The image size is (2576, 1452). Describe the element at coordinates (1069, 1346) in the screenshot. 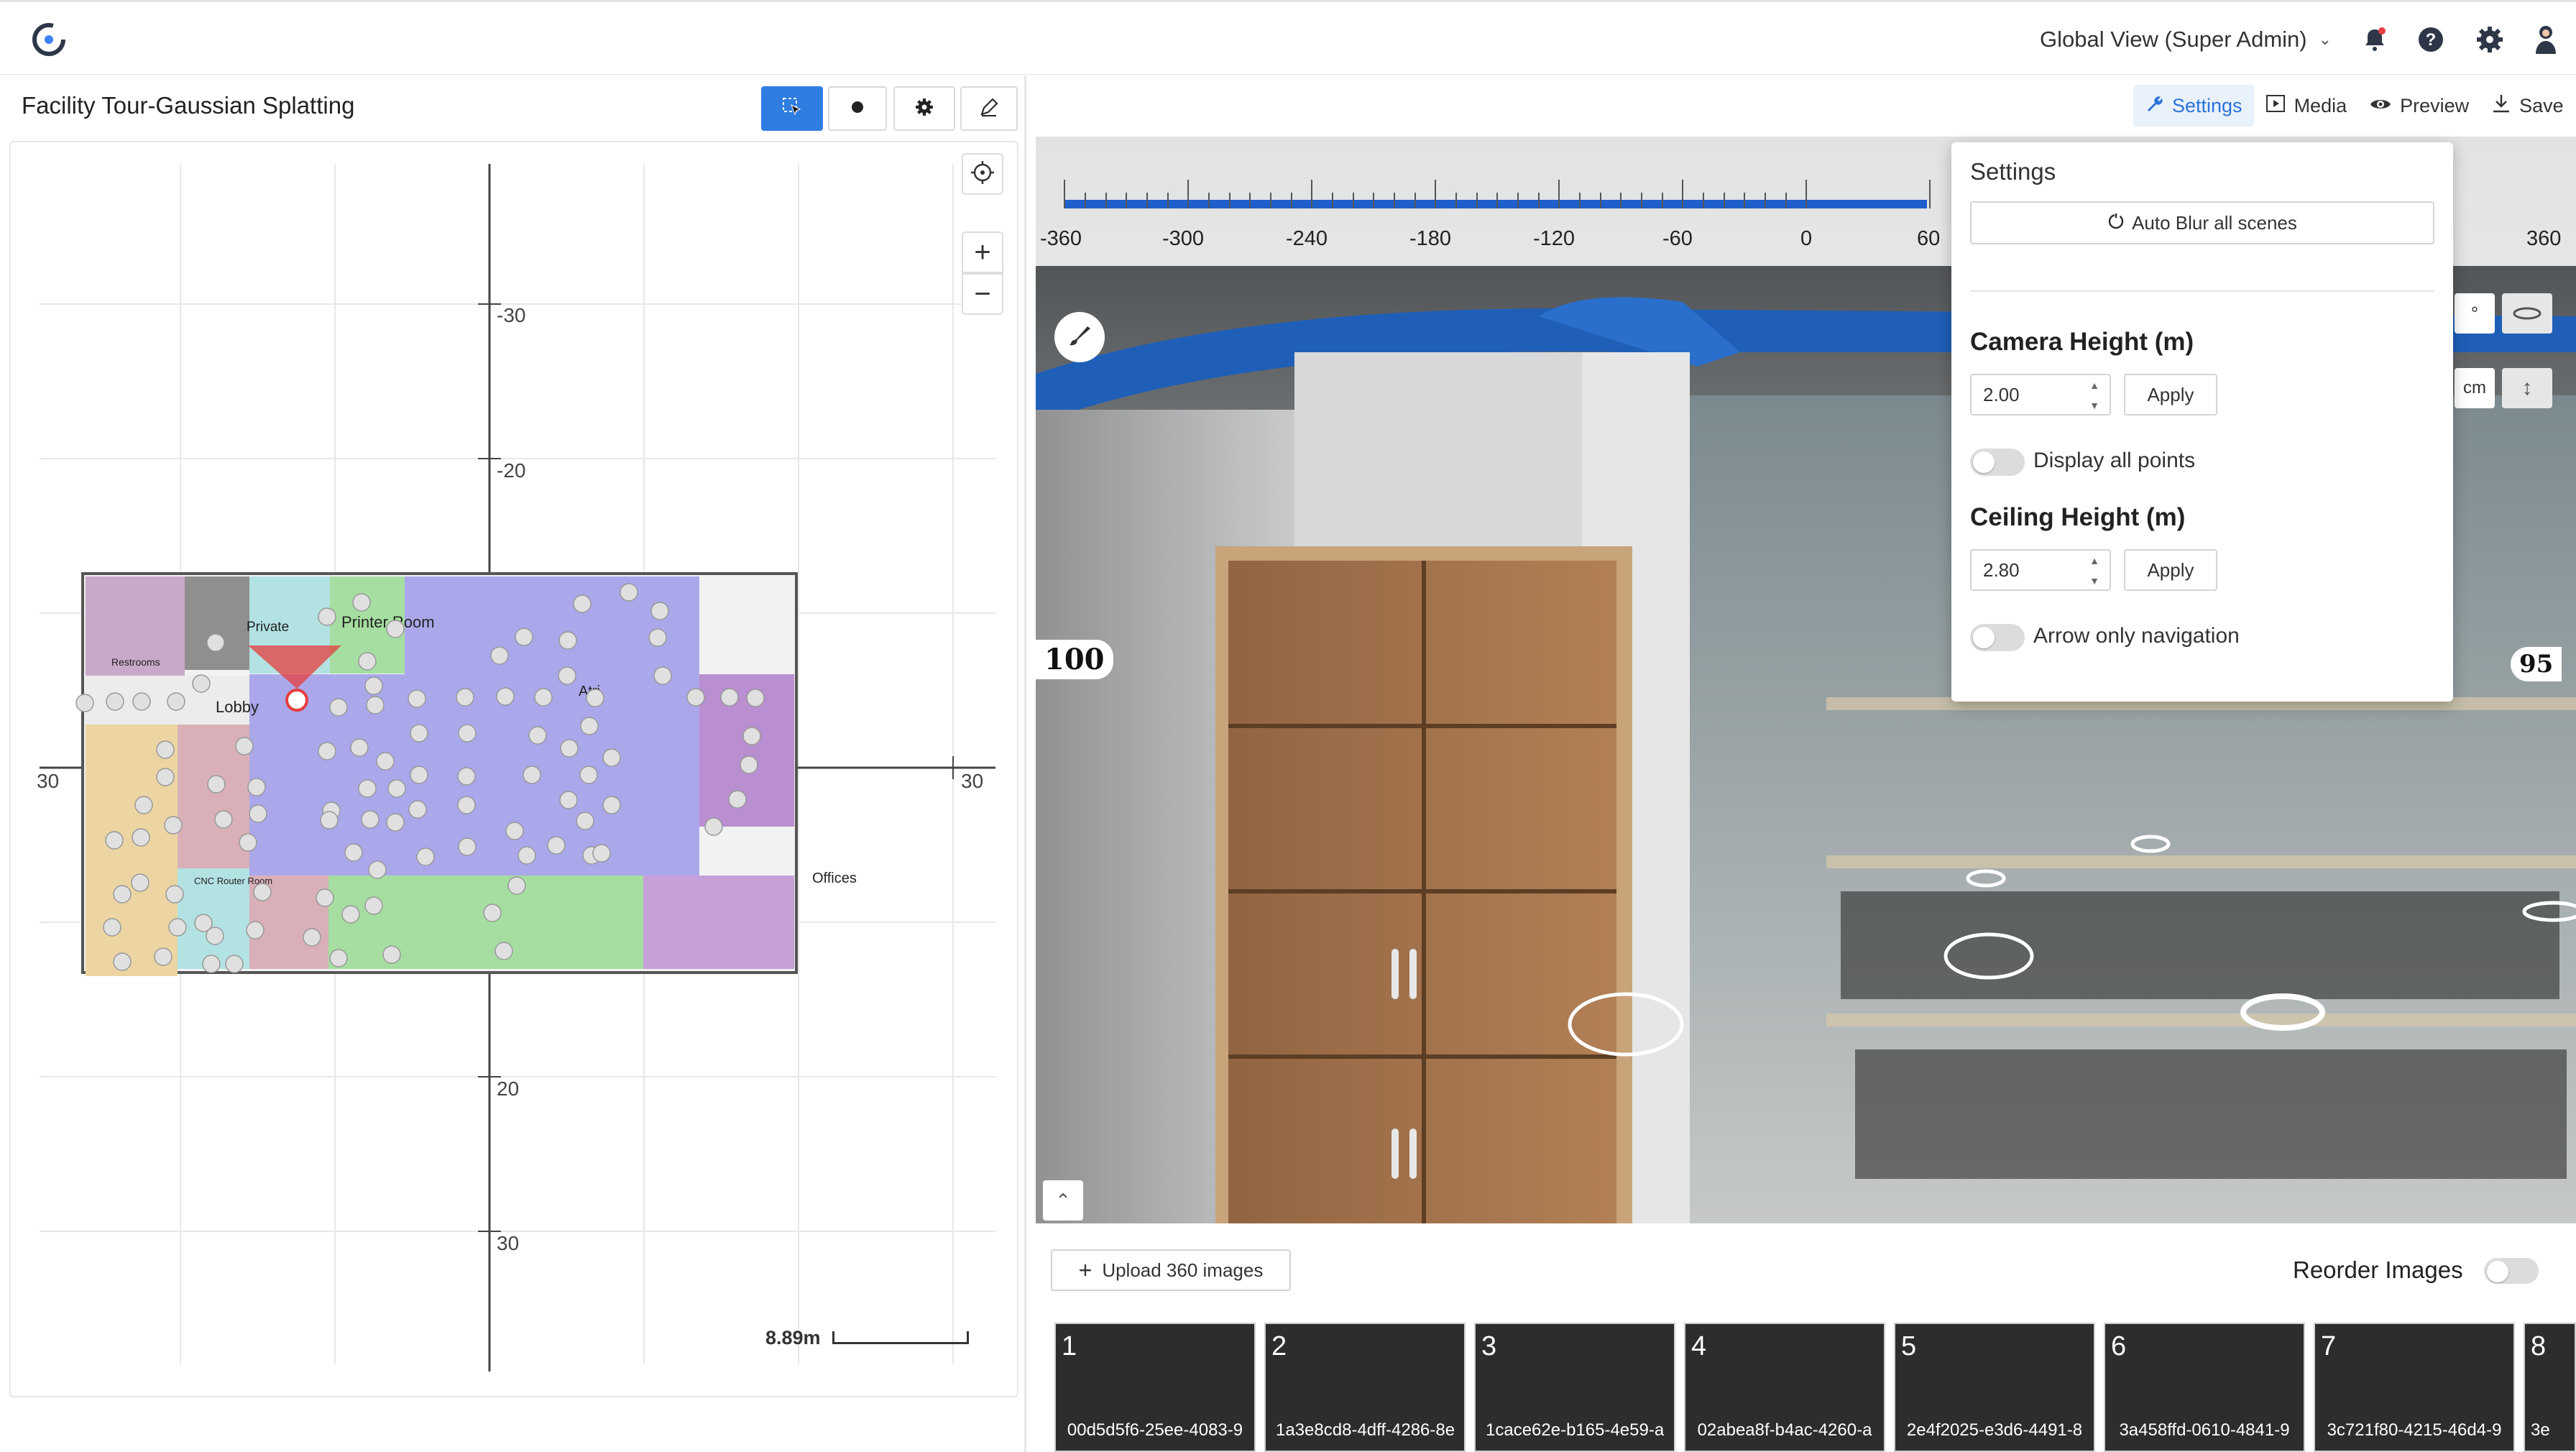

I see `thumbnail-number: 1` at that location.